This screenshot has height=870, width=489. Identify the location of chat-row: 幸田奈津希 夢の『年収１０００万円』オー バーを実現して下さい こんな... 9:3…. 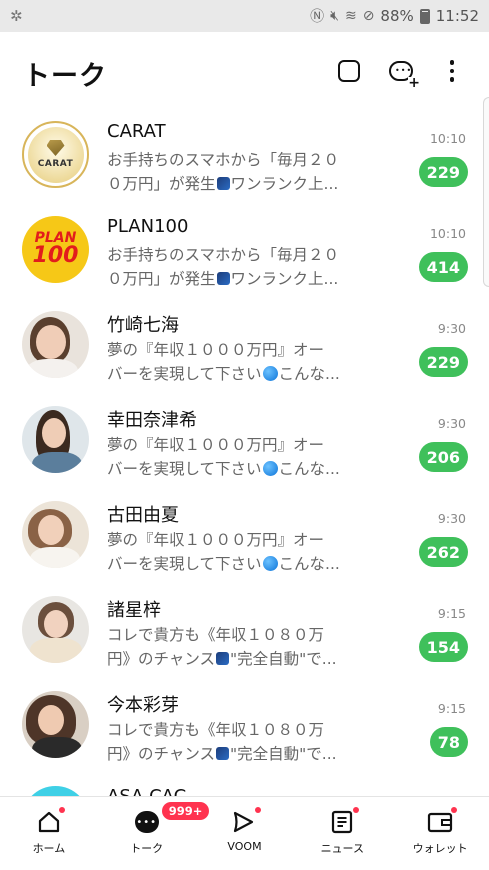
(244, 442).